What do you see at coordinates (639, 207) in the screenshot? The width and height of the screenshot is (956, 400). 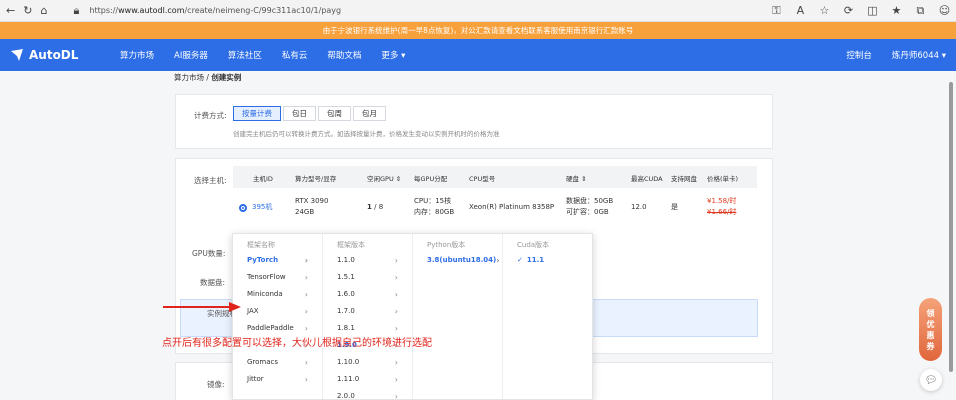 I see `max-cuda: 12.0` at bounding box center [639, 207].